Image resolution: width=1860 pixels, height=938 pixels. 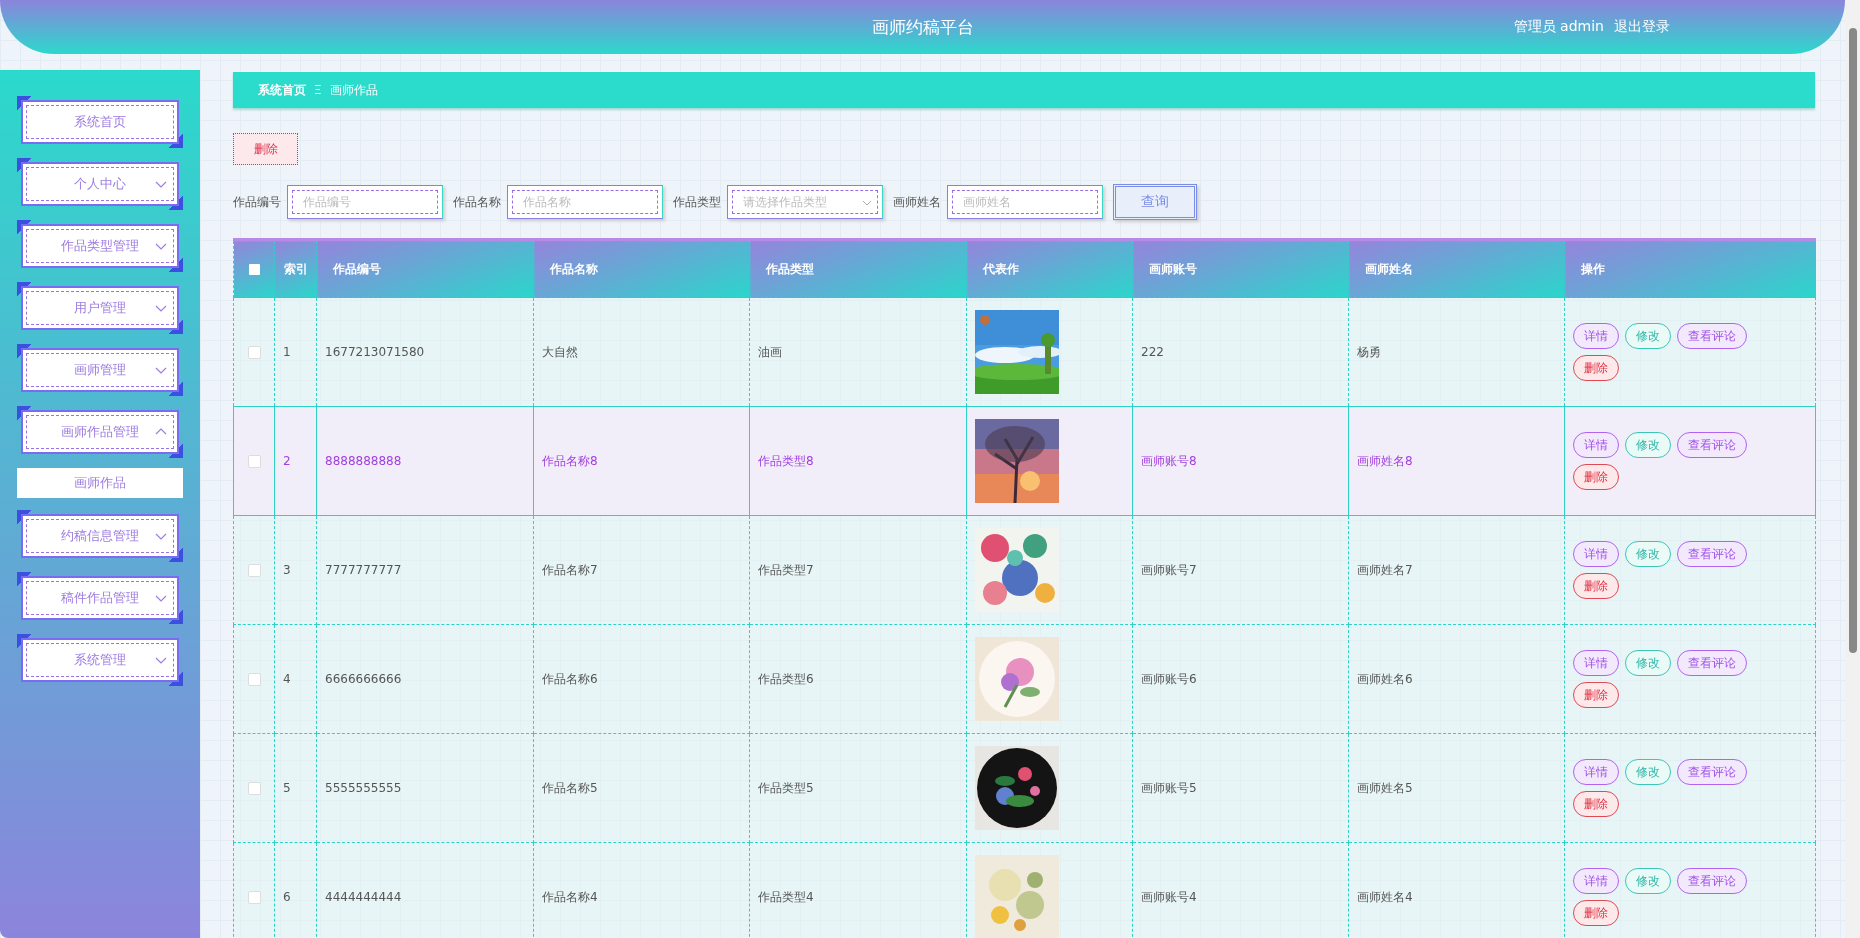 I want to click on table-cell: 作品类型5, so click(x=786, y=787).